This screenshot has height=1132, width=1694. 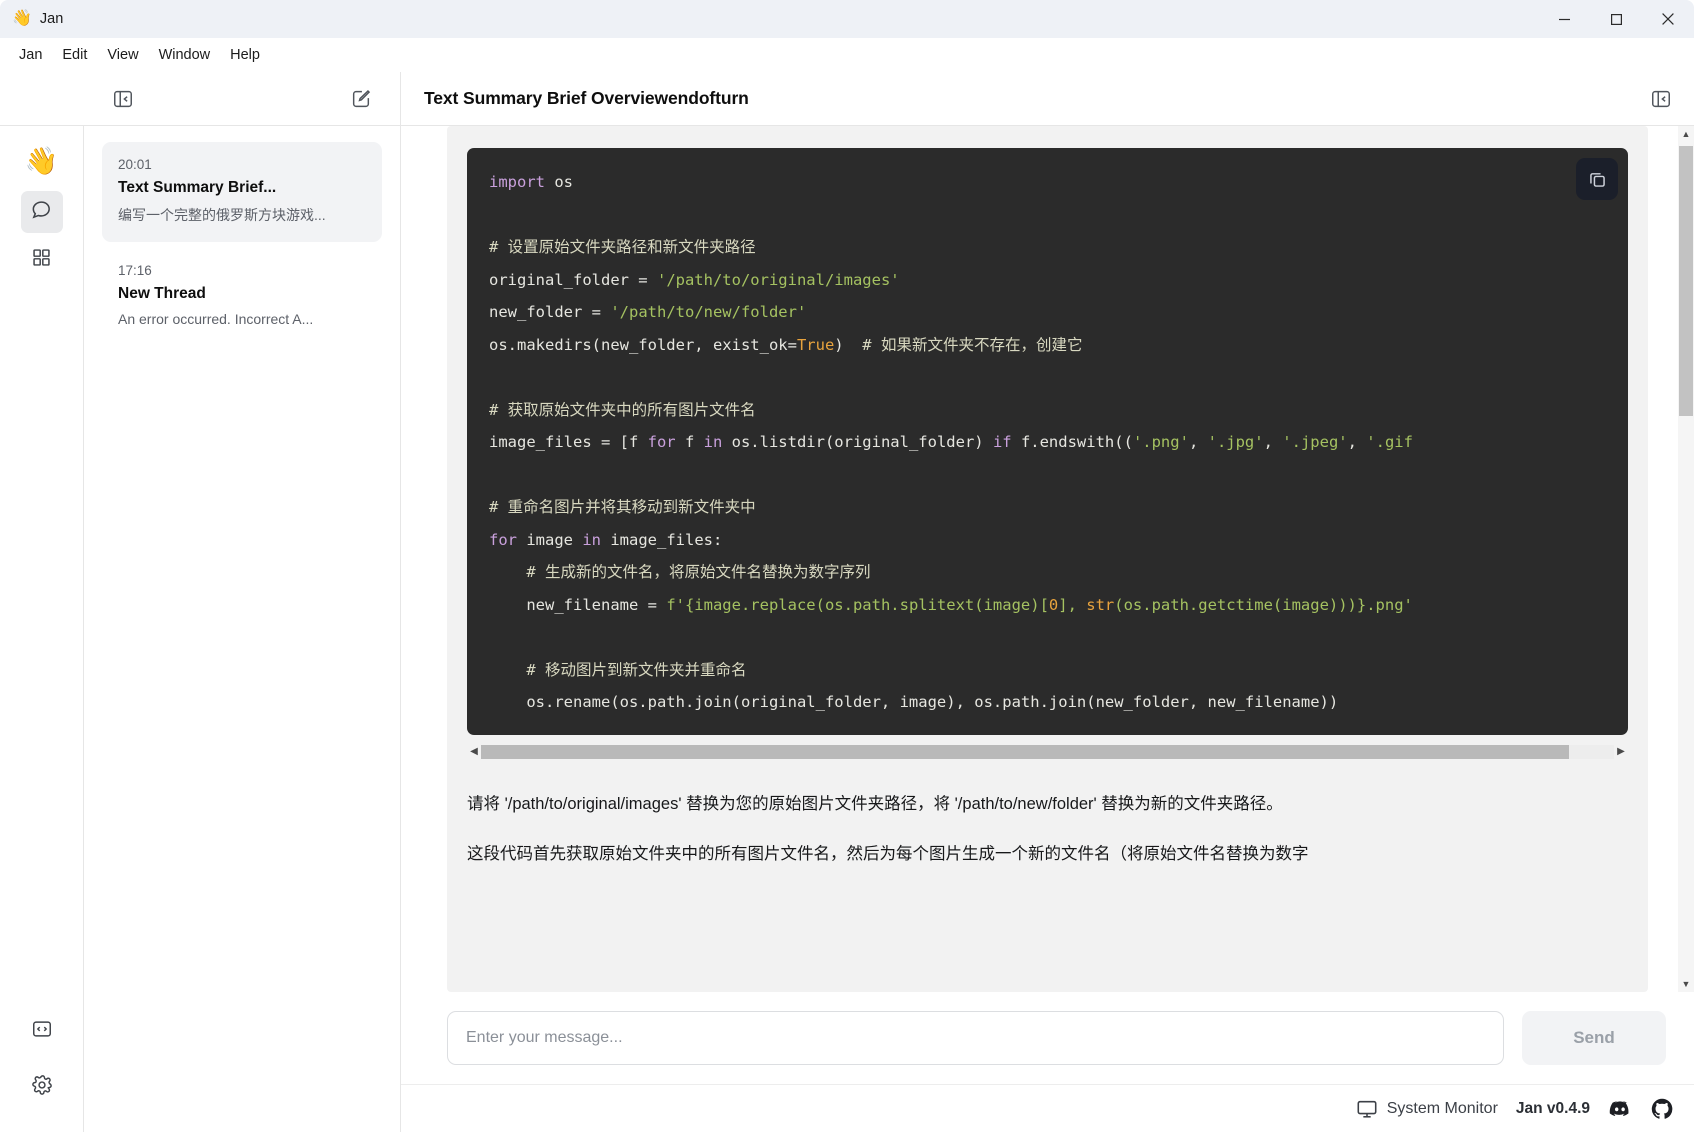 What do you see at coordinates (1661, 99) in the screenshot?
I see `panel-collapse-right-icon` at bounding box center [1661, 99].